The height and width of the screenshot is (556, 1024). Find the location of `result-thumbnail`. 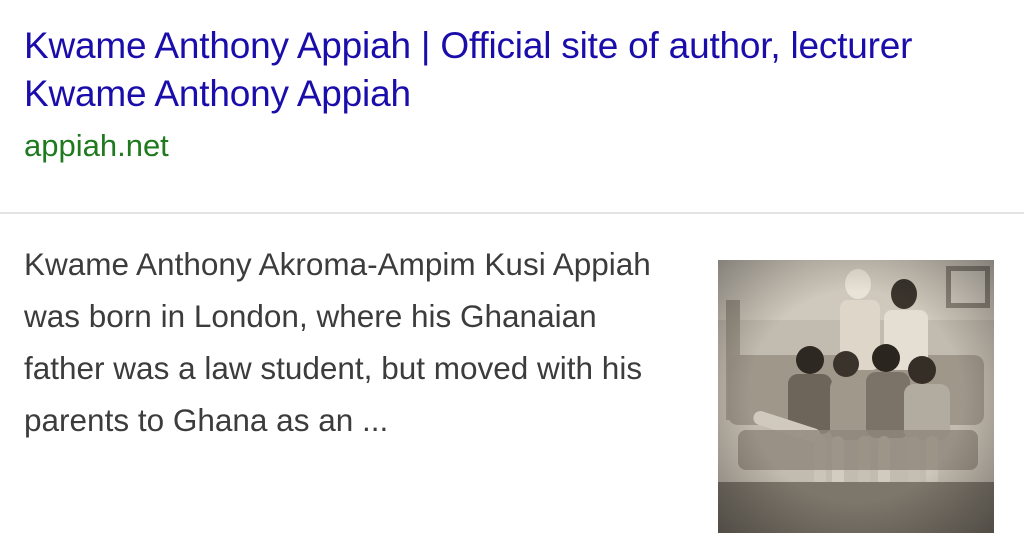

result-thumbnail is located at coordinates (856, 396).